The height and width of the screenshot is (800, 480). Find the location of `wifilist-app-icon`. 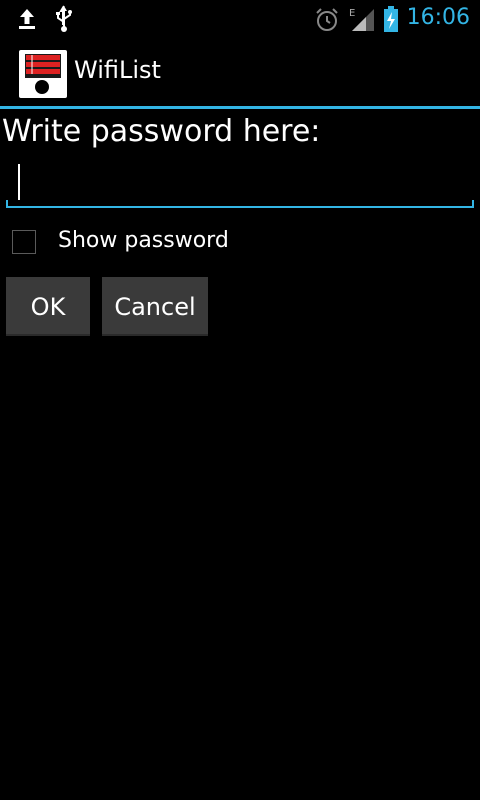

wifilist-app-icon is located at coordinates (43, 74).